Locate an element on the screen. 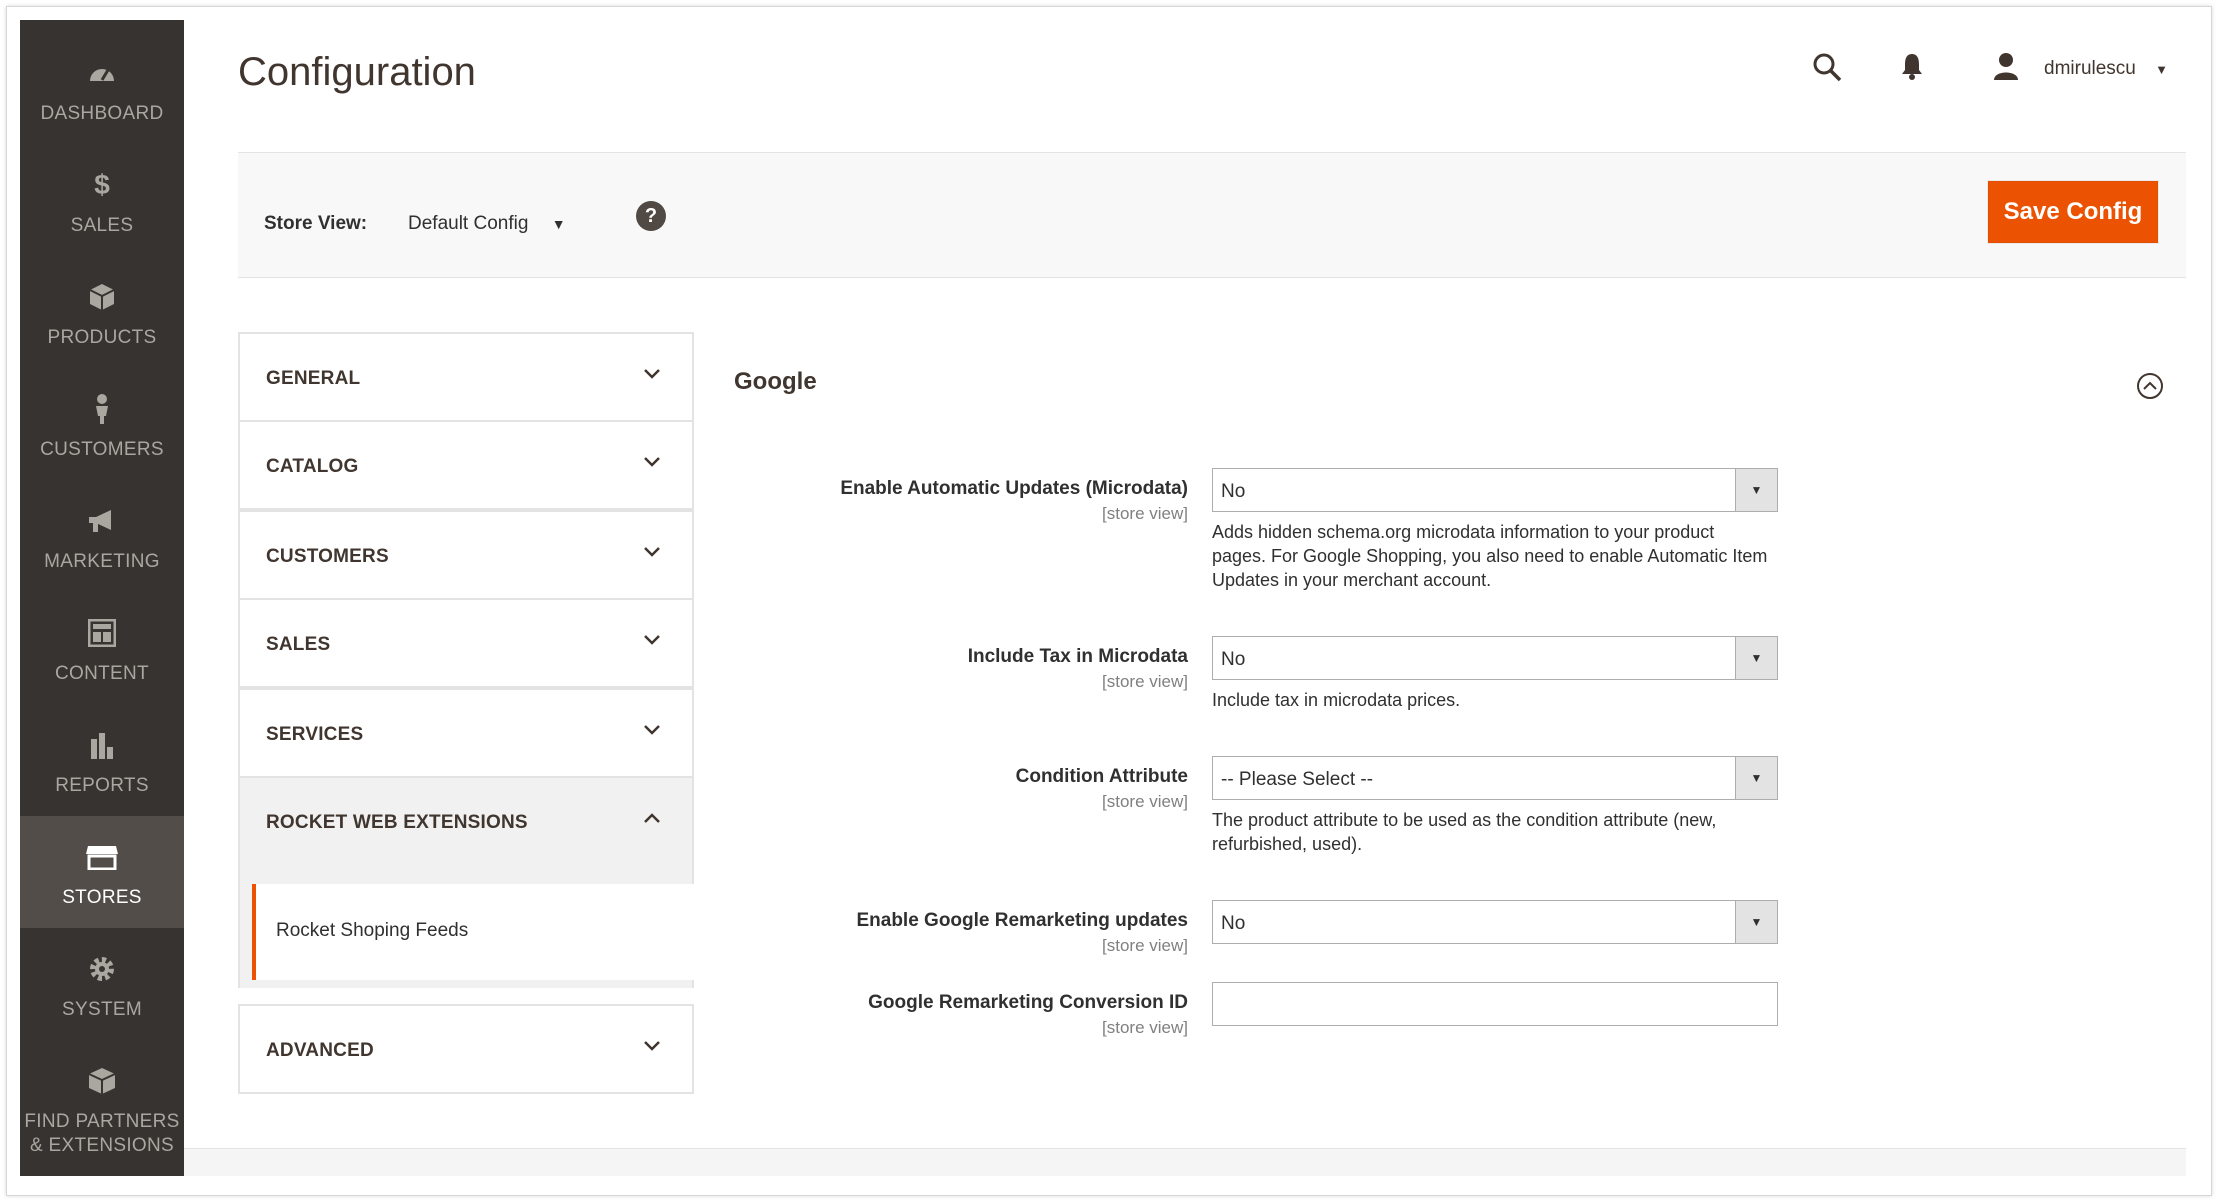 The width and height of the screenshot is (2218, 1202). tab-rocket-web-extensions: ROCKET WEB EXTENSIONS is located at coordinates (466, 821).